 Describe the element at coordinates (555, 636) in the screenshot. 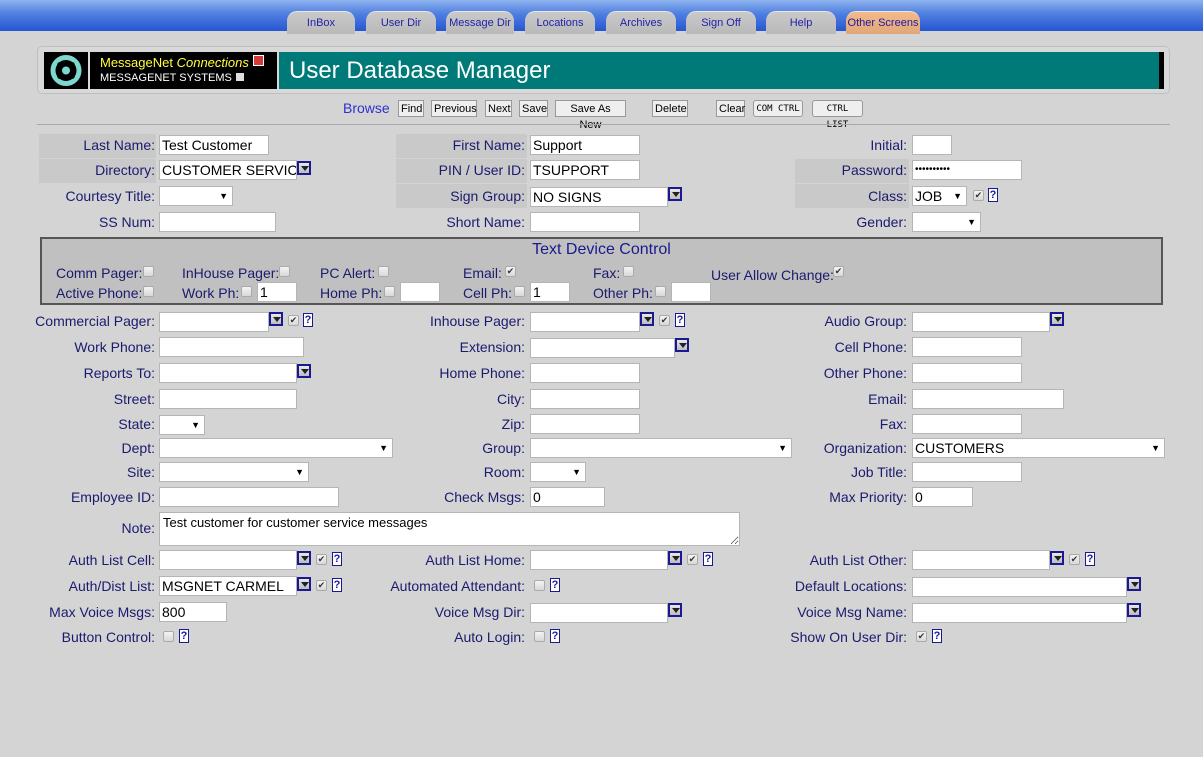

I see `auto-login-help-icon: ?` at that location.